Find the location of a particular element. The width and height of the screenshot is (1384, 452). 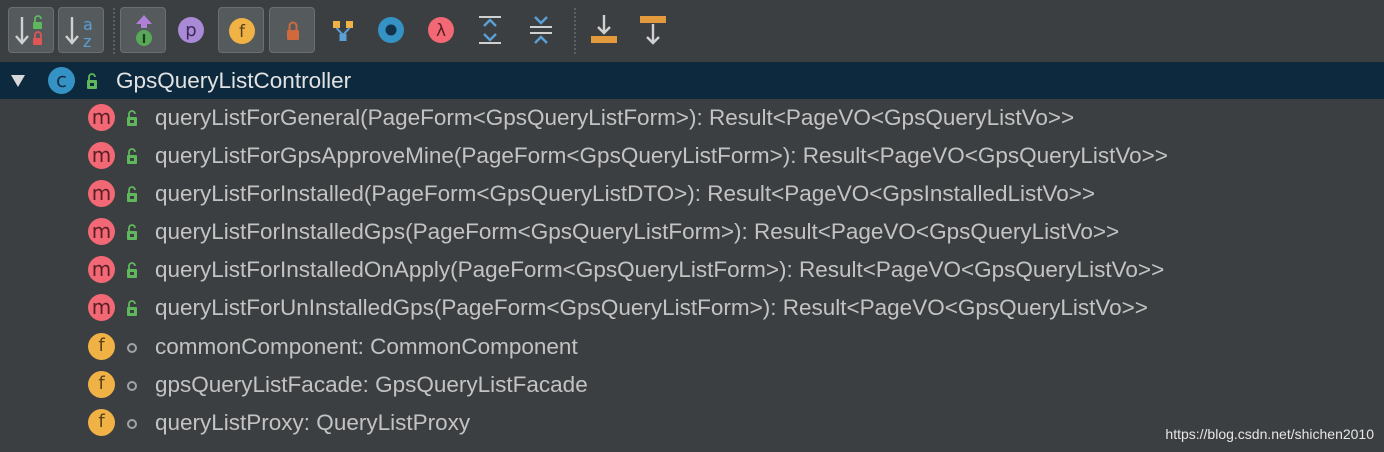

structure-toolbar: a z I p f λ is located at coordinates (692, 31).